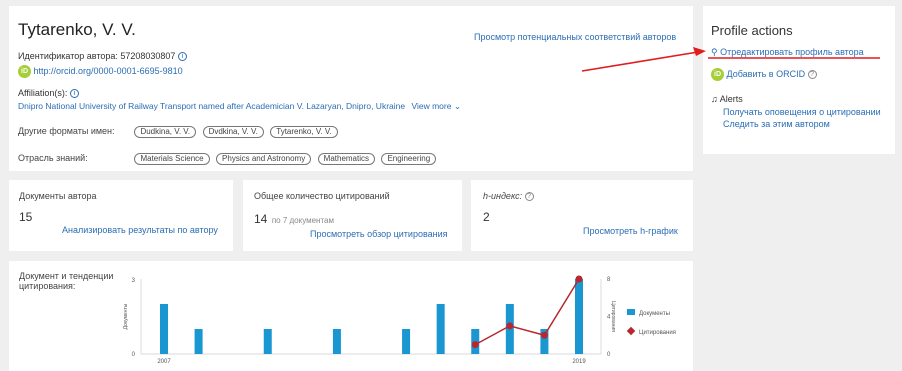 The image size is (902, 371). What do you see at coordinates (26, 217) in the screenshot?
I see `documents-count: 15` at bounding box center [26, 217].